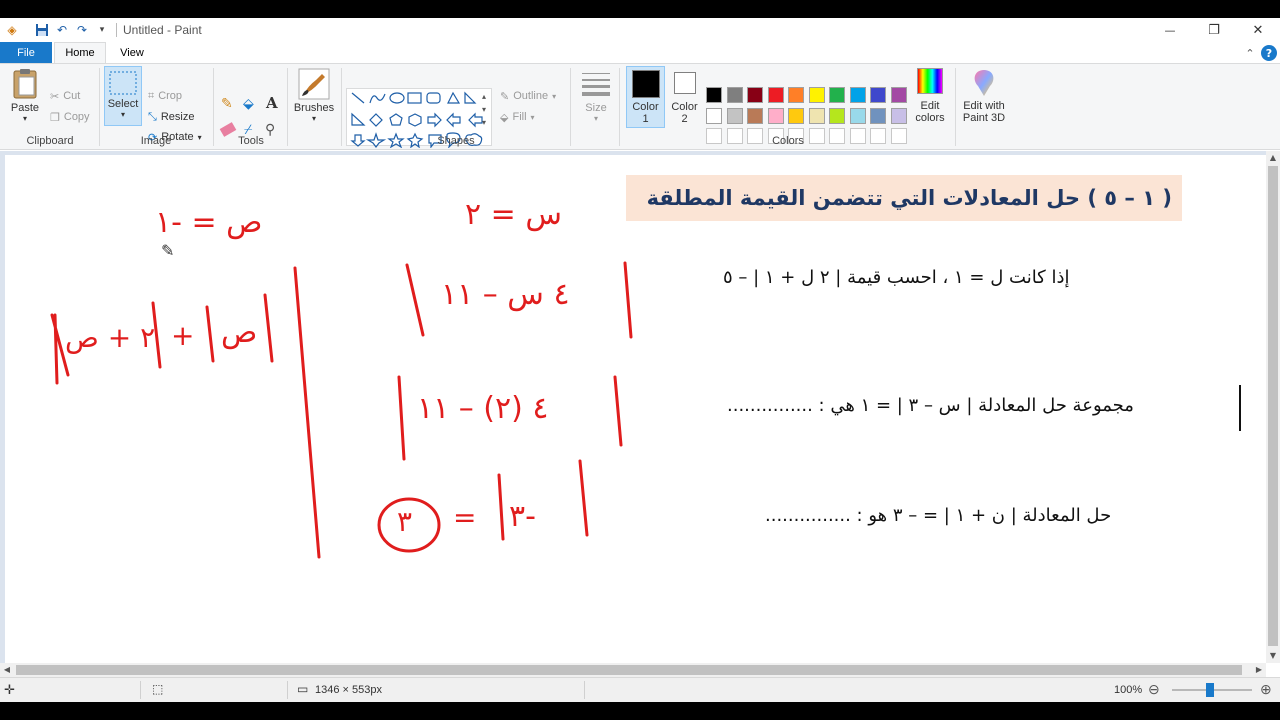 Image resolution: width=1280 pixels, height=720 pixels. What do you see at coordinates (158, 689) in the screenshot?
I see `selection-size-icon: ⬚` at bounding box center [158, 689].